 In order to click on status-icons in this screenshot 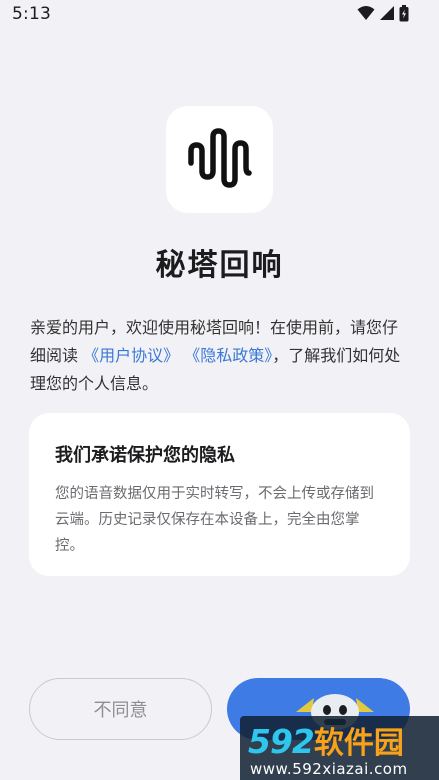, I will do `click(383, 15)`.